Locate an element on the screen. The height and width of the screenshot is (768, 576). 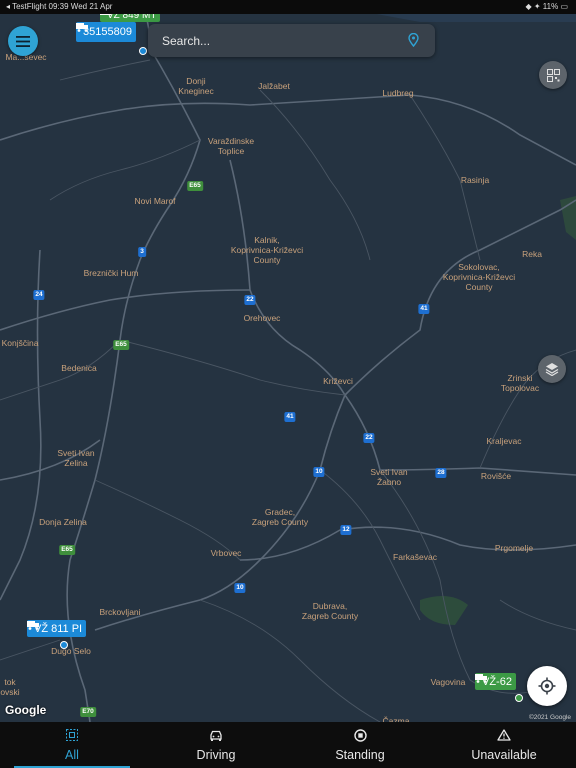
vehicle-marker: 35155809 is located at coordinates (106, 32).